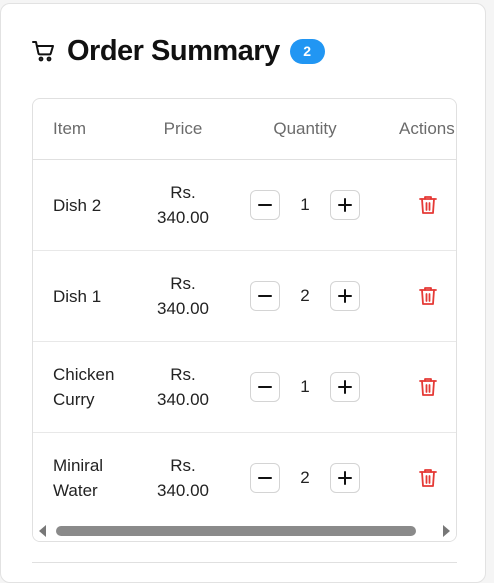 This screenshot has height=583, width=494. I want to click on column-header-actions: Actions, so click(427, 128).